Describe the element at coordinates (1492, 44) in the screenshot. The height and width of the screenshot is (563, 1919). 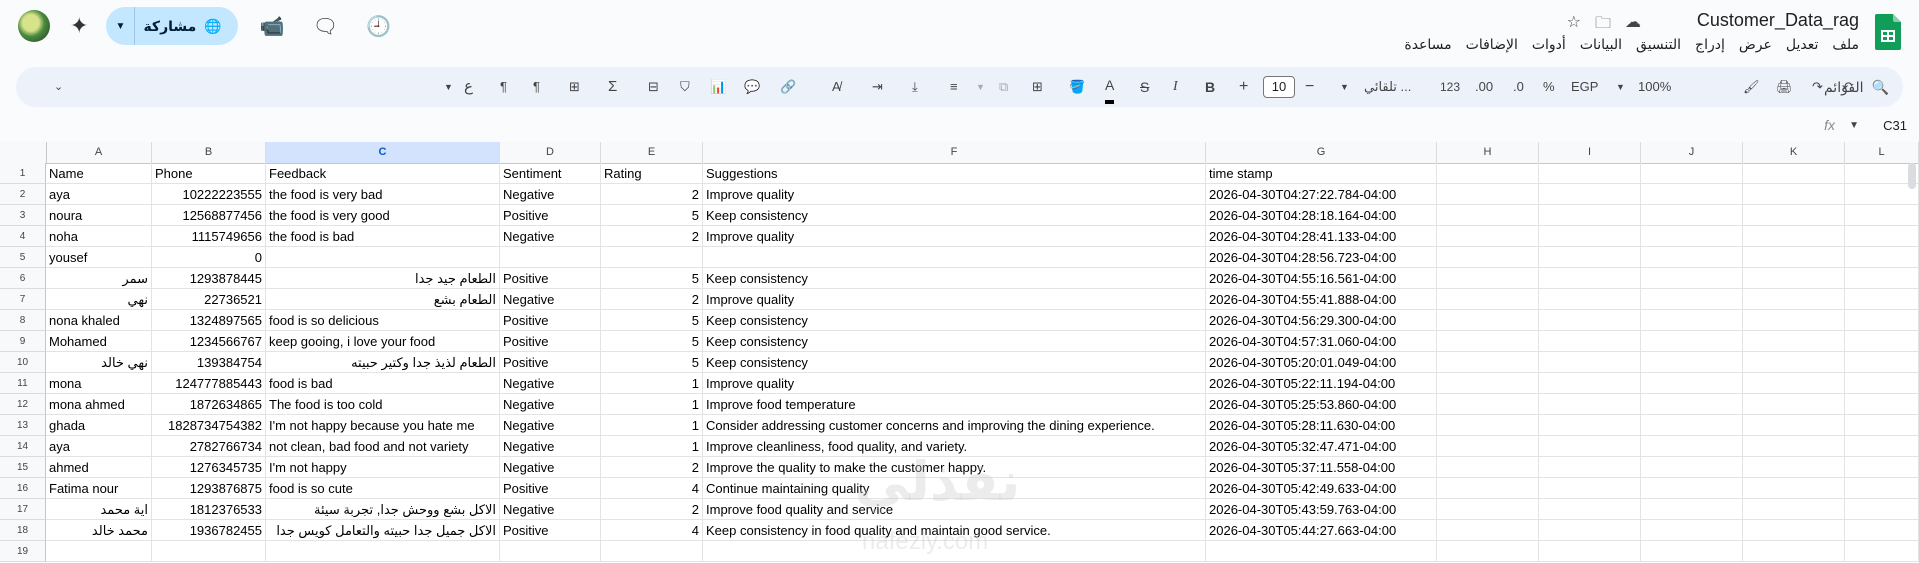
I see `menu-extensions: الإضافات` at that location.